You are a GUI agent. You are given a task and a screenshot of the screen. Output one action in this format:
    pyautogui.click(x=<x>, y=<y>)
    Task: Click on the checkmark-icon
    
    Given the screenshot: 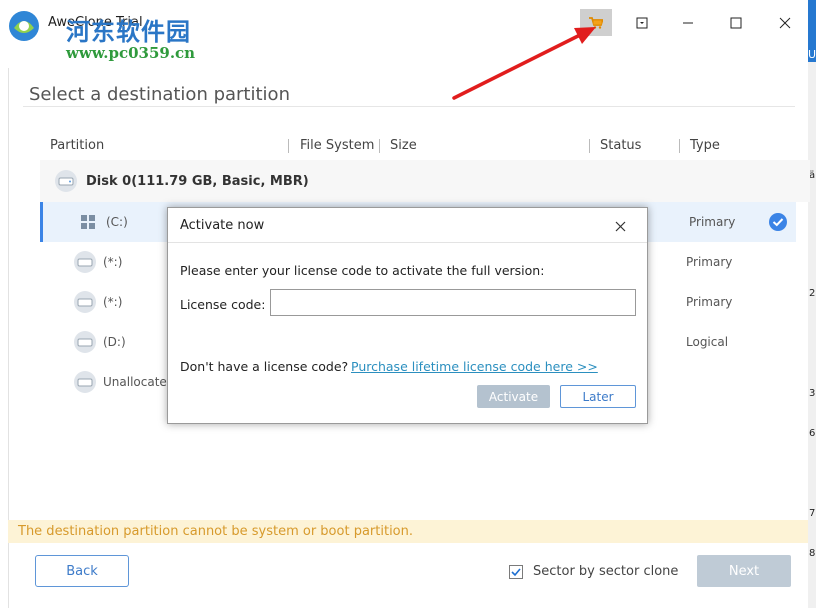 What is the action you would take?
    pyautogui.click(x=516, y=572)
    